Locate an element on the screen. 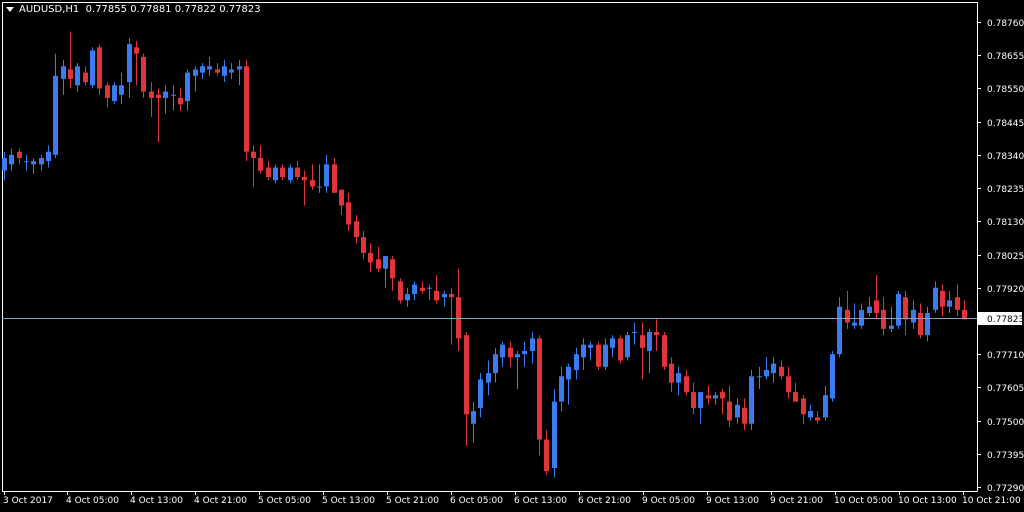 The height and width of the screenshot is (512, 1024). x-tick-label: 4 Oct 05:00 is located at coordinates (92, 501).